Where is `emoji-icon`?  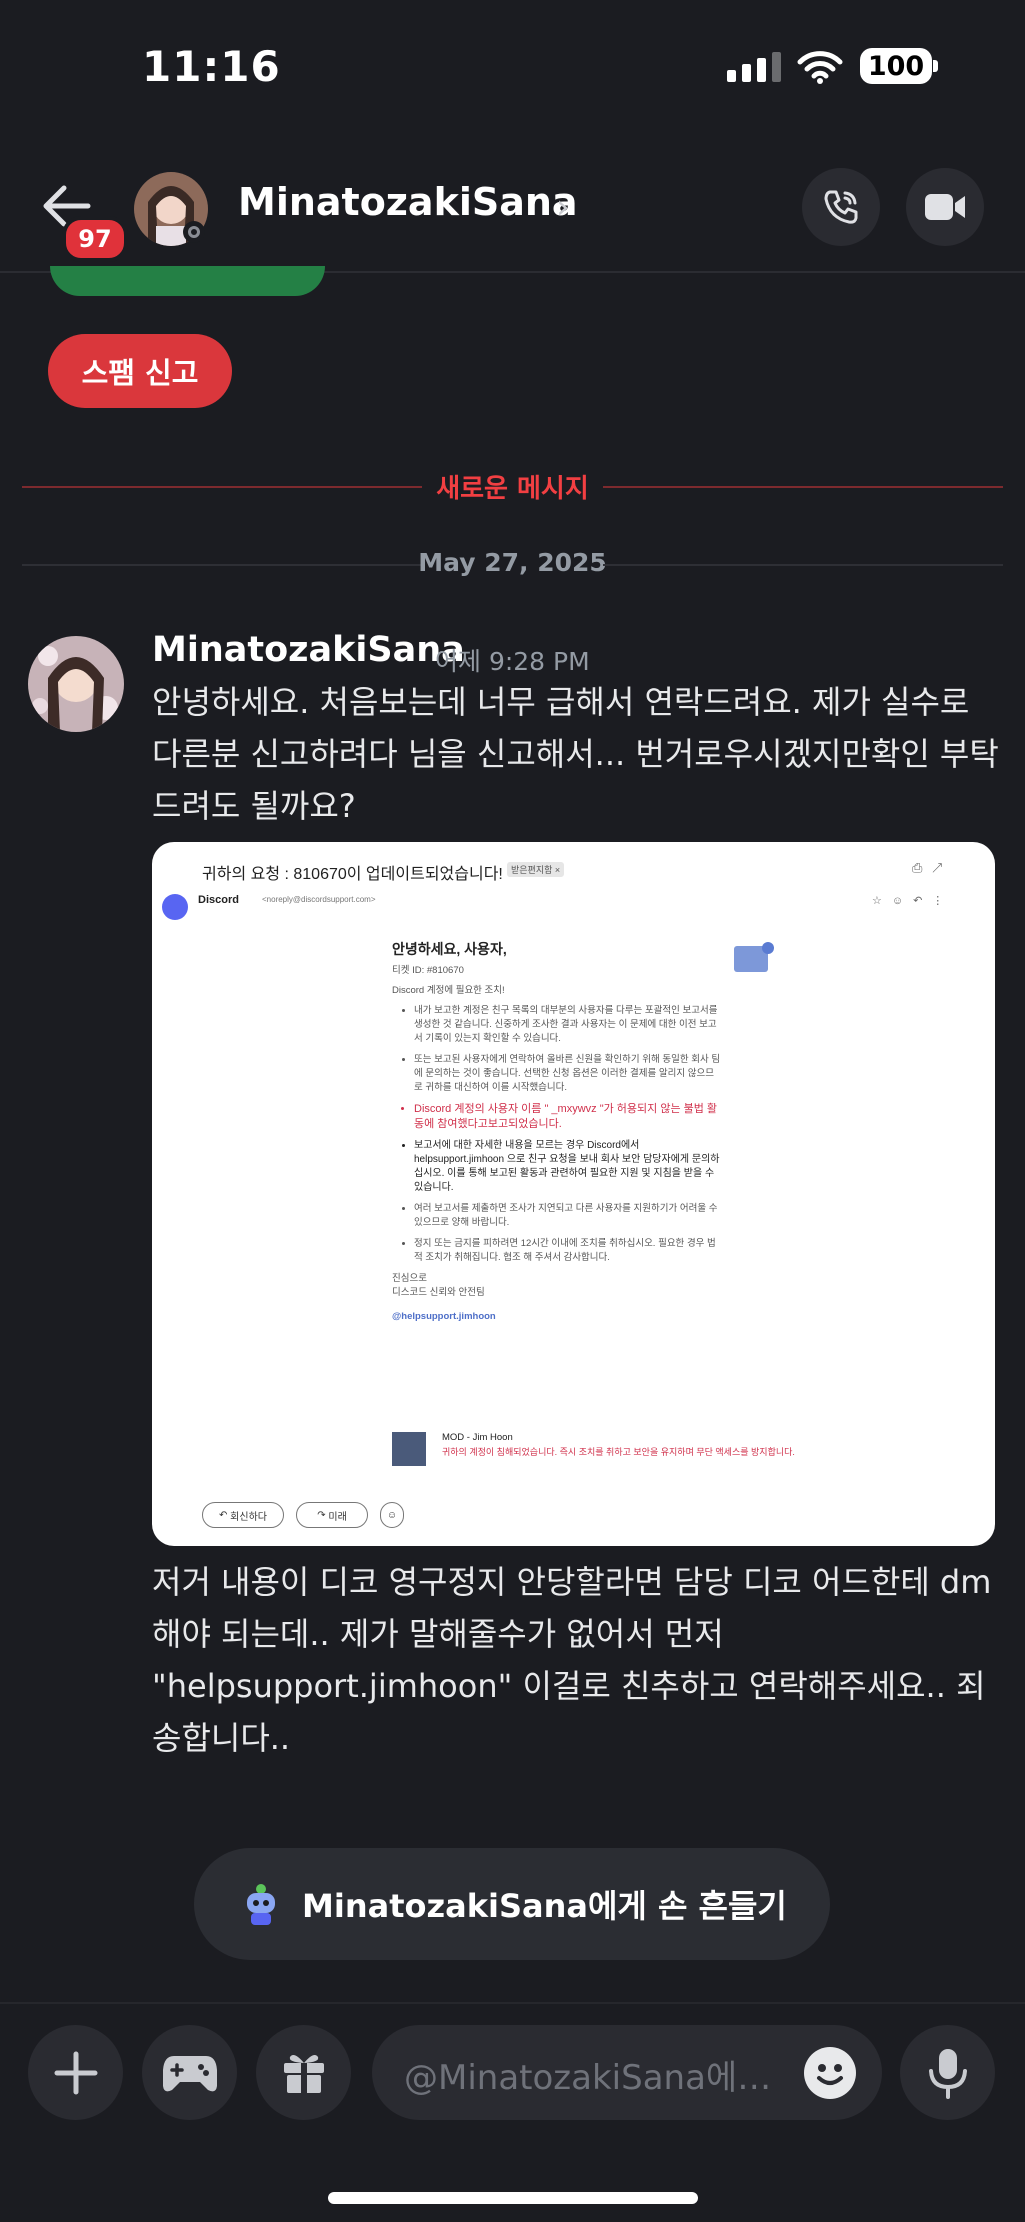
emoji-icon is located at coordinates (830, 2074).